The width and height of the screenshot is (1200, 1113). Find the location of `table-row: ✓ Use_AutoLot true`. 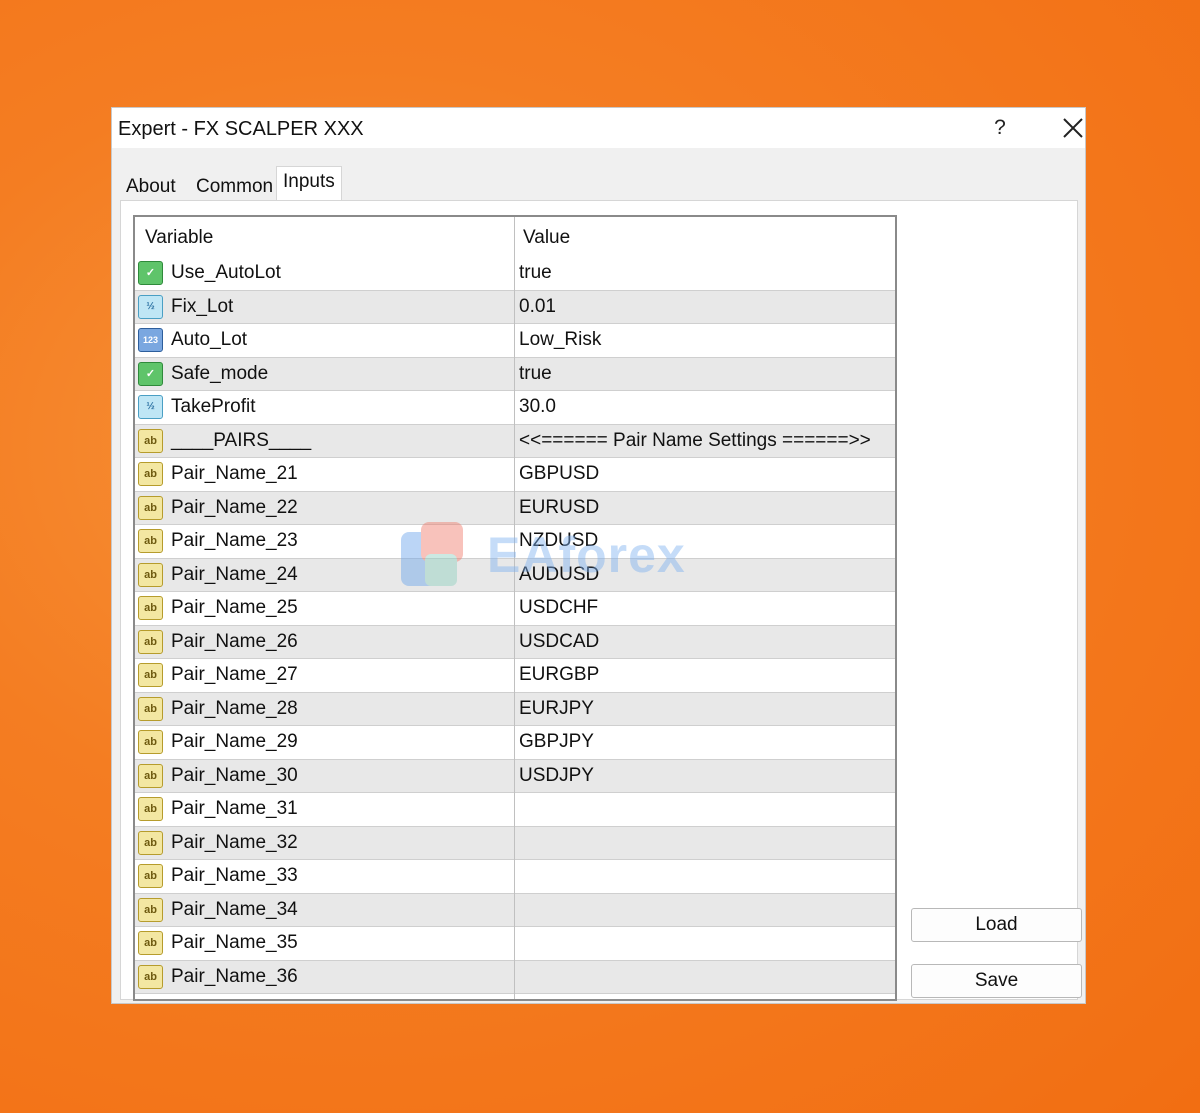

table-row: ✓ Use_AutoLot true is located at coordinates (515, 274).